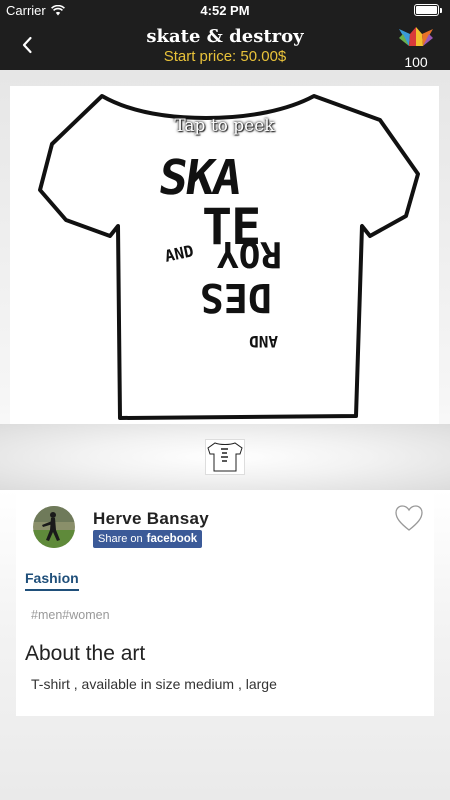 This screenshot has width=450, height=800. Describe the element at coordinates (46, 615) in the screenshot. I see `tag-men: #men` at that location.